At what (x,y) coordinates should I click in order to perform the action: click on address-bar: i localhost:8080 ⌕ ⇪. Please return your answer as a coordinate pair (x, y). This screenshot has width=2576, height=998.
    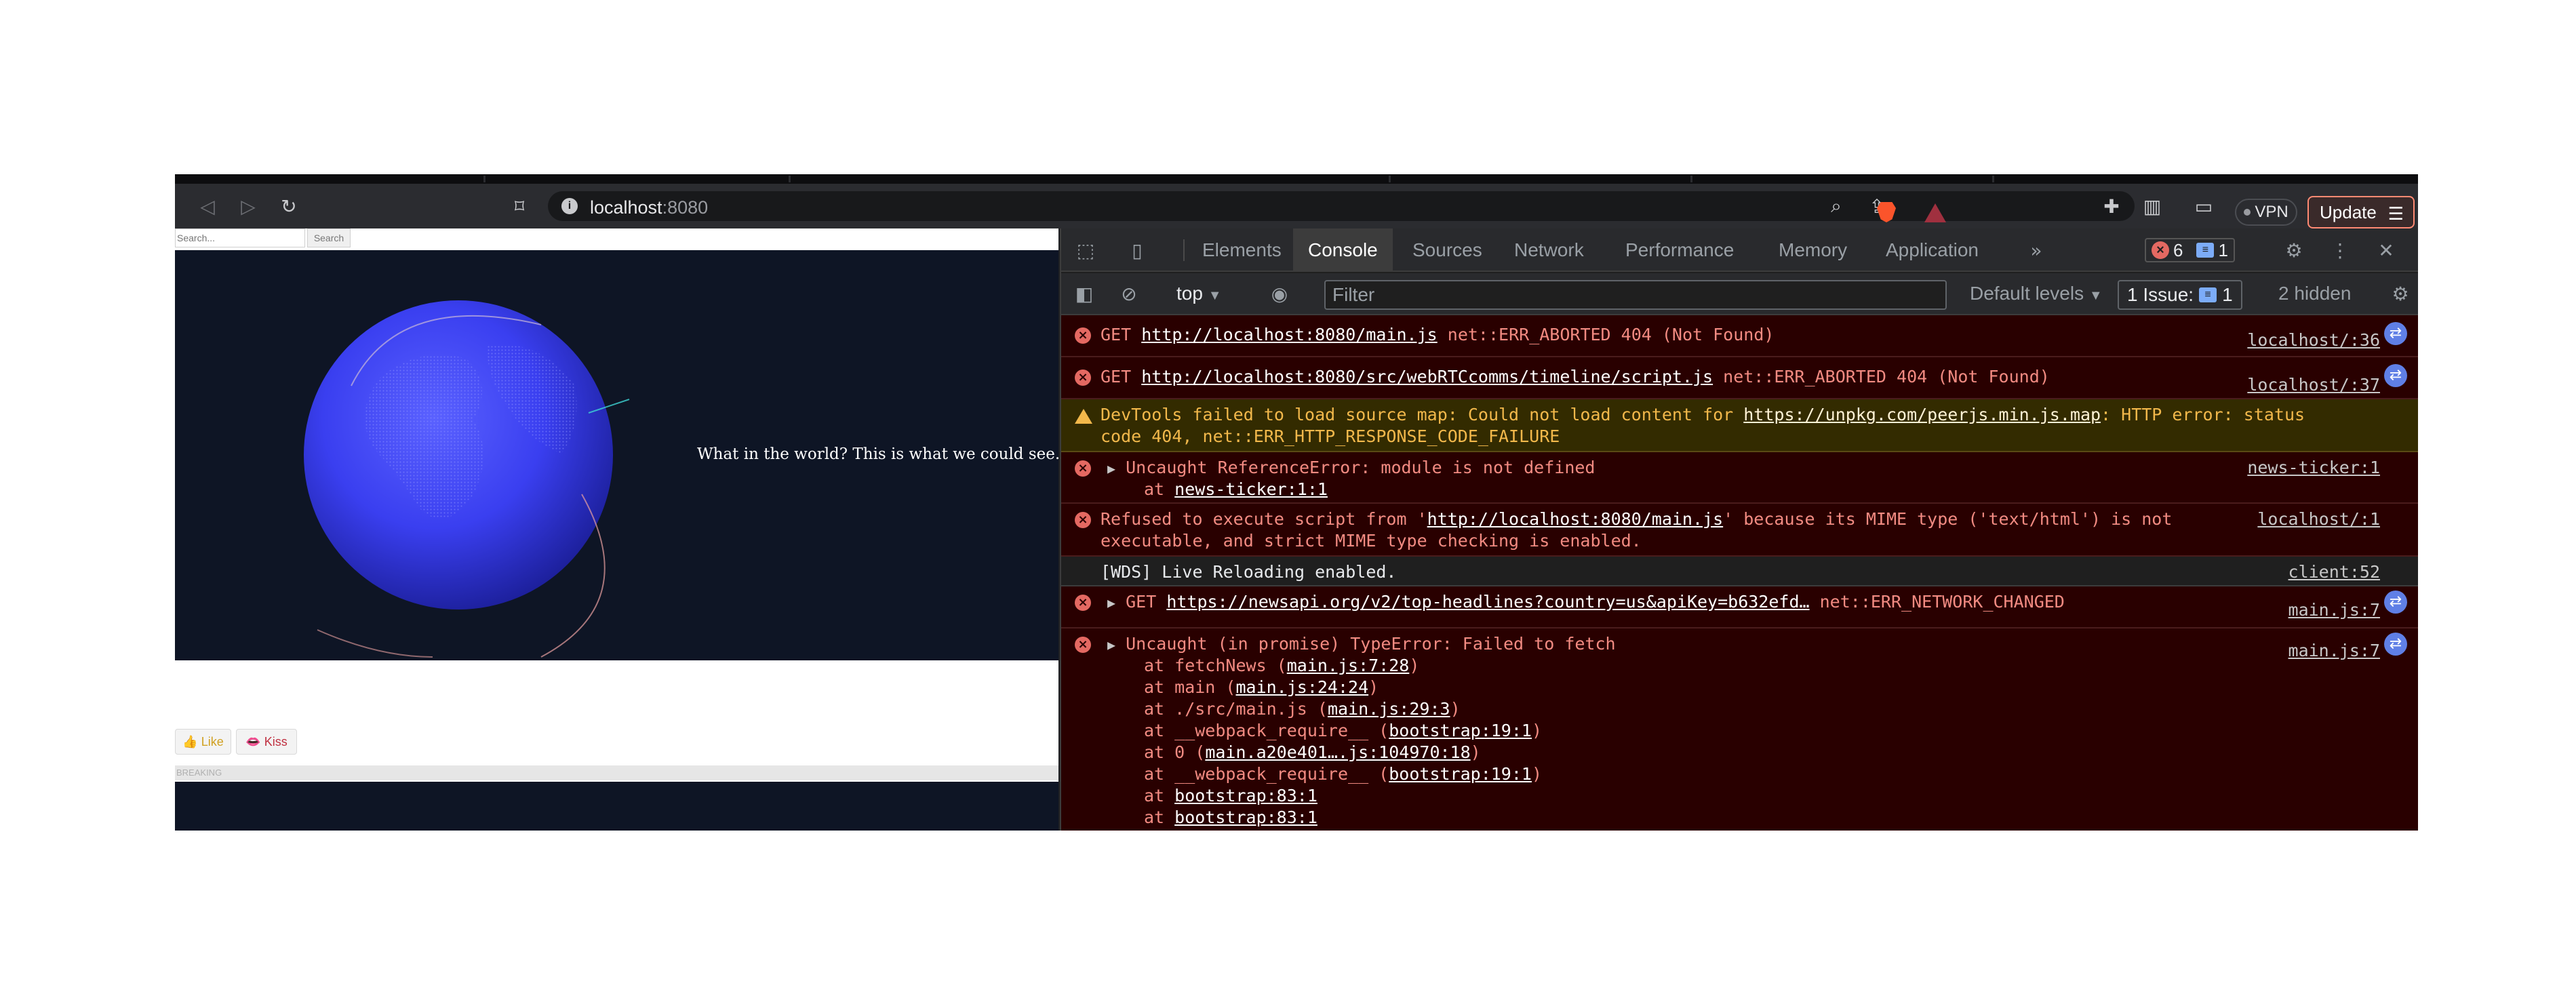
    Looking at the image, I should click on (1341, 206).